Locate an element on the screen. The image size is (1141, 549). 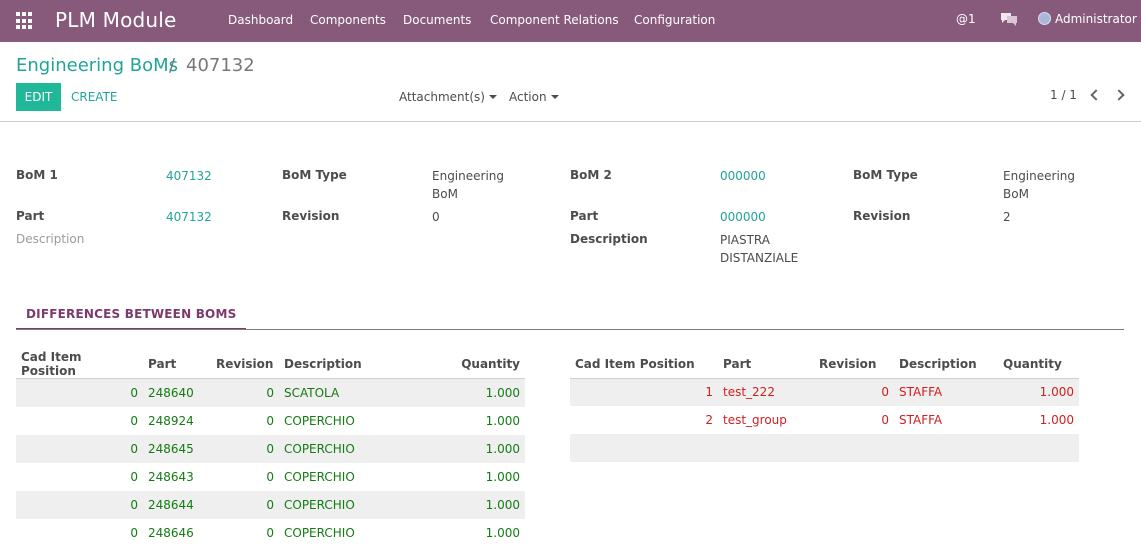
apps-grid-icon is located at coordinates (25, 21).